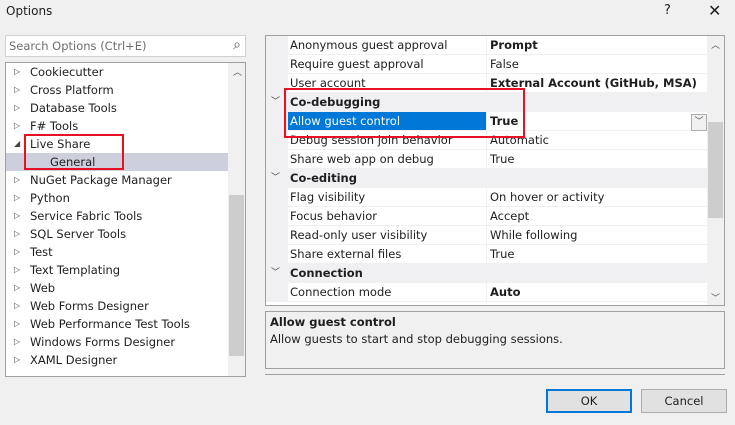 Image resolution: width=735 pixels, height=425 pixels. Describe the element at coordinates (387, 121) in the screenshot. I see `property-name: Allow guest control` at that location.